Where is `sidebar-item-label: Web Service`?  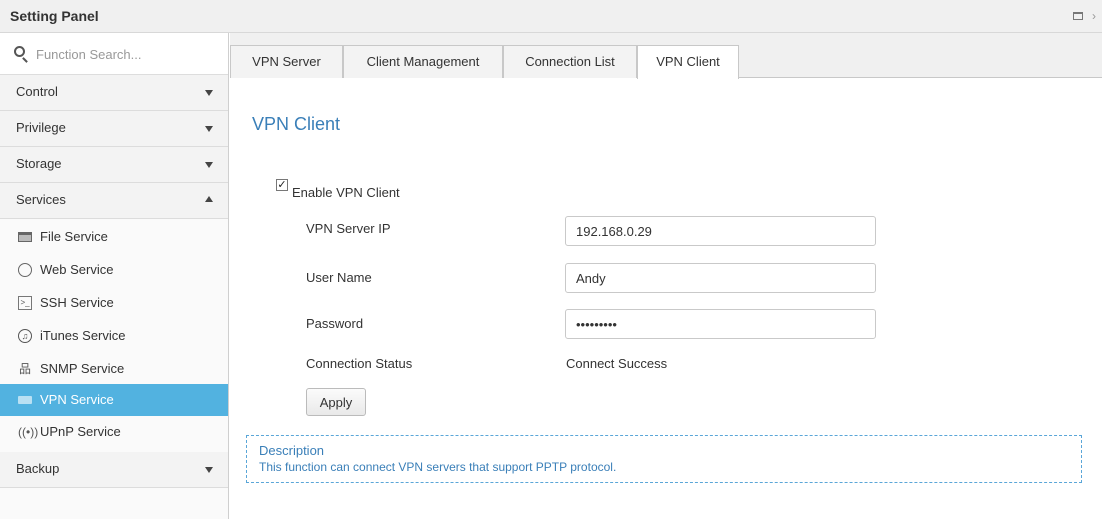
sidebar-item-label: Web Service is located at coordinates (77, 269).